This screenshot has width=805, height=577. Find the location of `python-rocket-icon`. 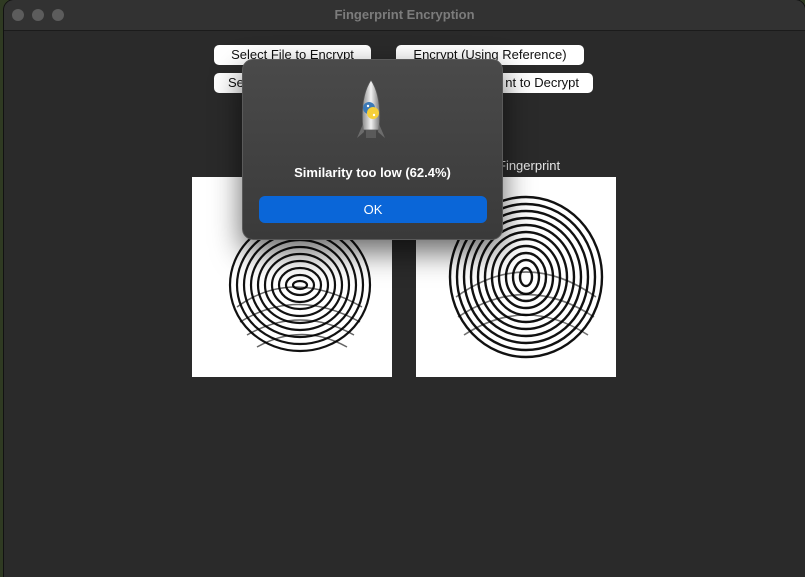

python-rocket-icon is located at coordinates (371, 110).